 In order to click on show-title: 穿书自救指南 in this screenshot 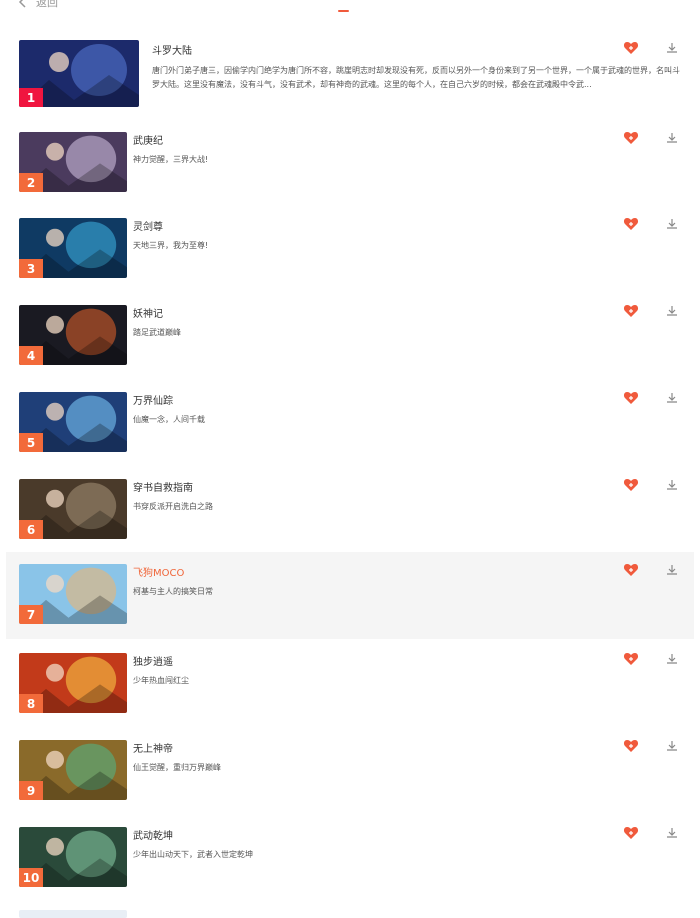, I will do `click(163, 486)`.